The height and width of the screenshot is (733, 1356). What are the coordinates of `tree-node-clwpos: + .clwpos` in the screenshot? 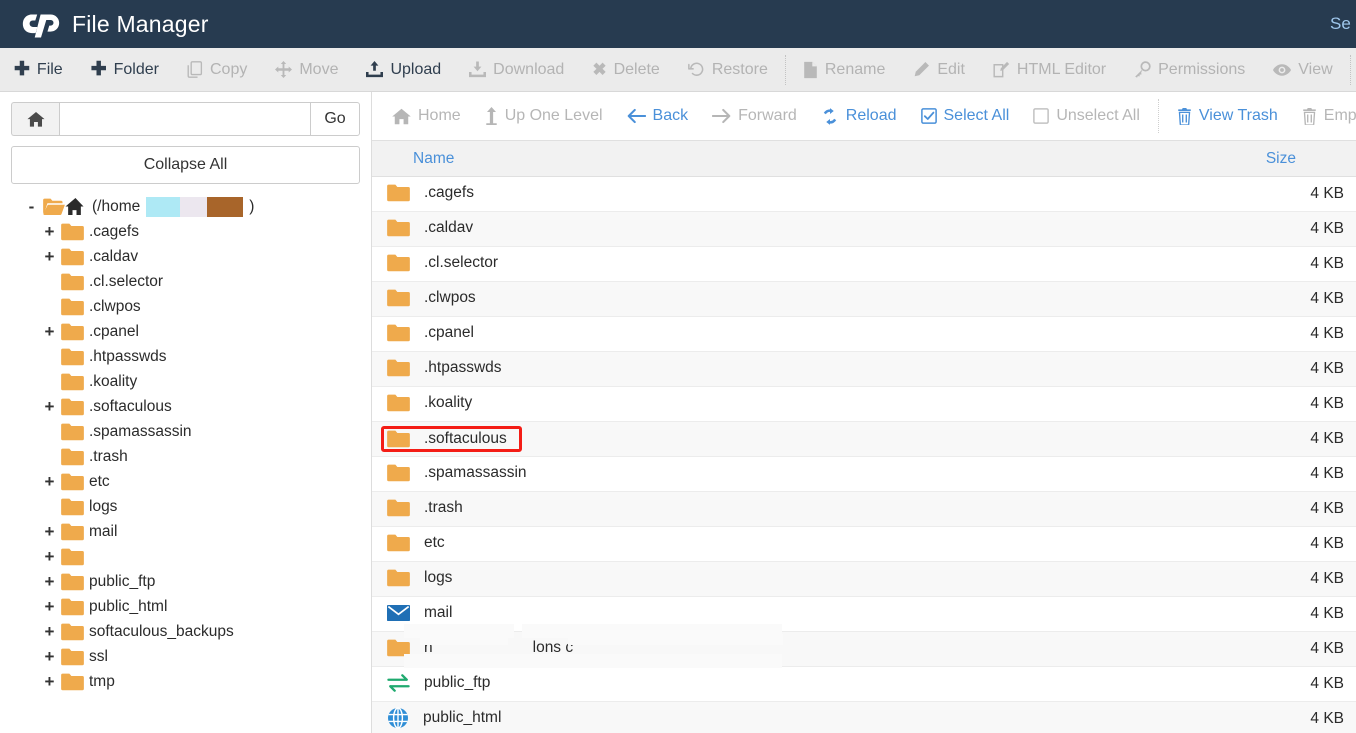 It's located at (185, 306).